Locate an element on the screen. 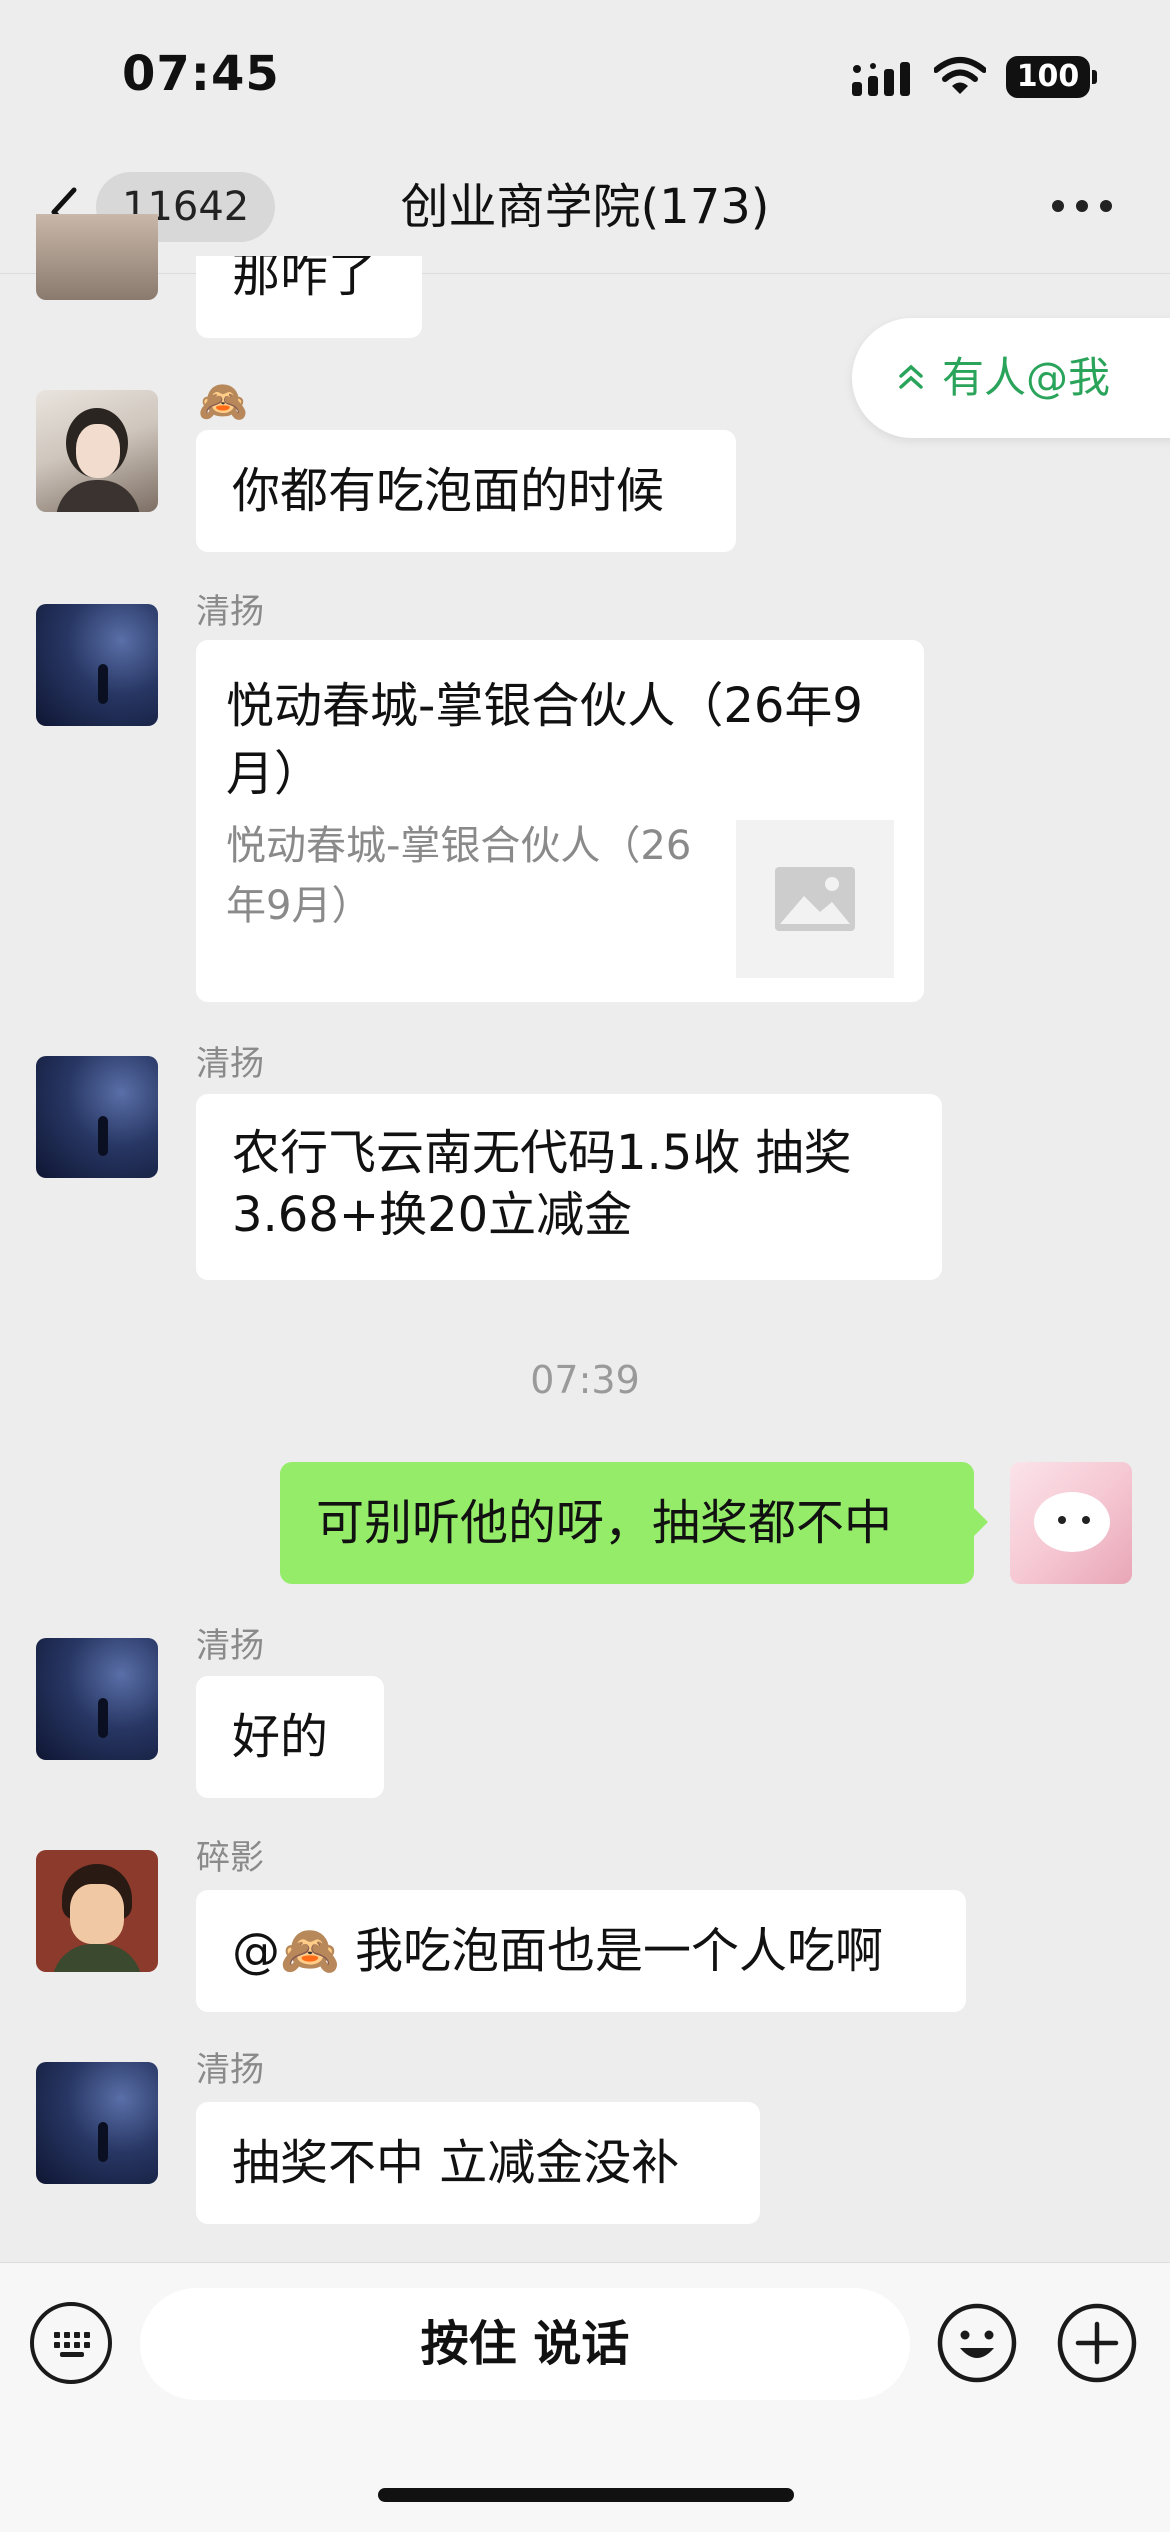  battery-tip is located at coordinates (1094, 77).